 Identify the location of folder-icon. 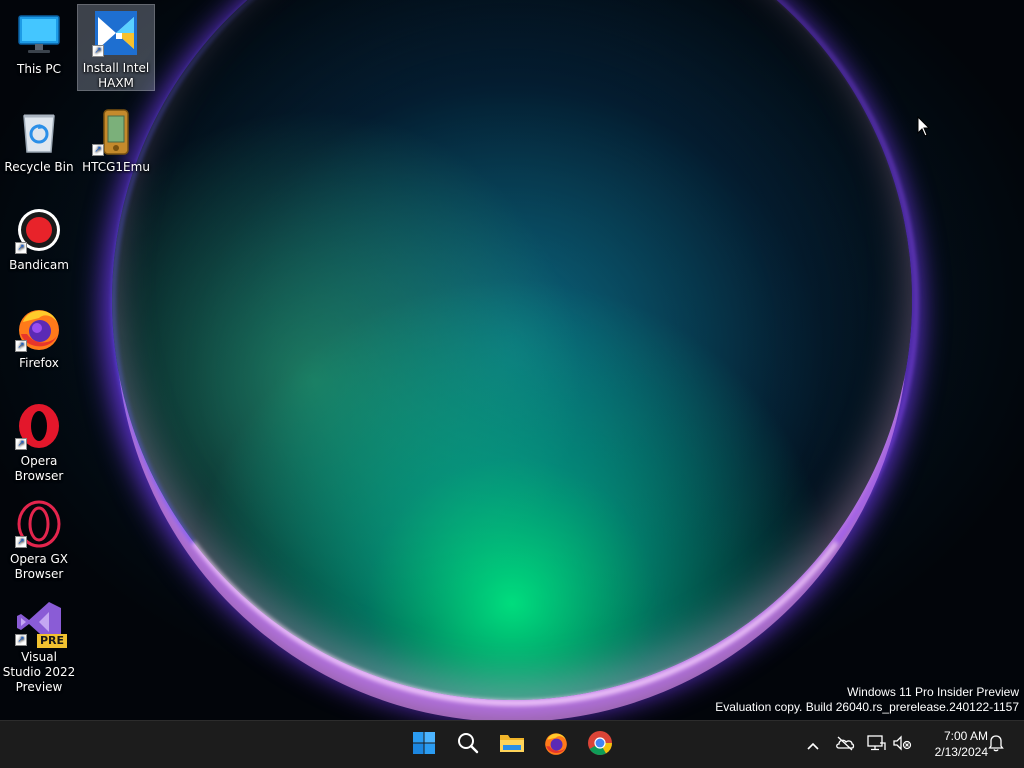
(512, 745).